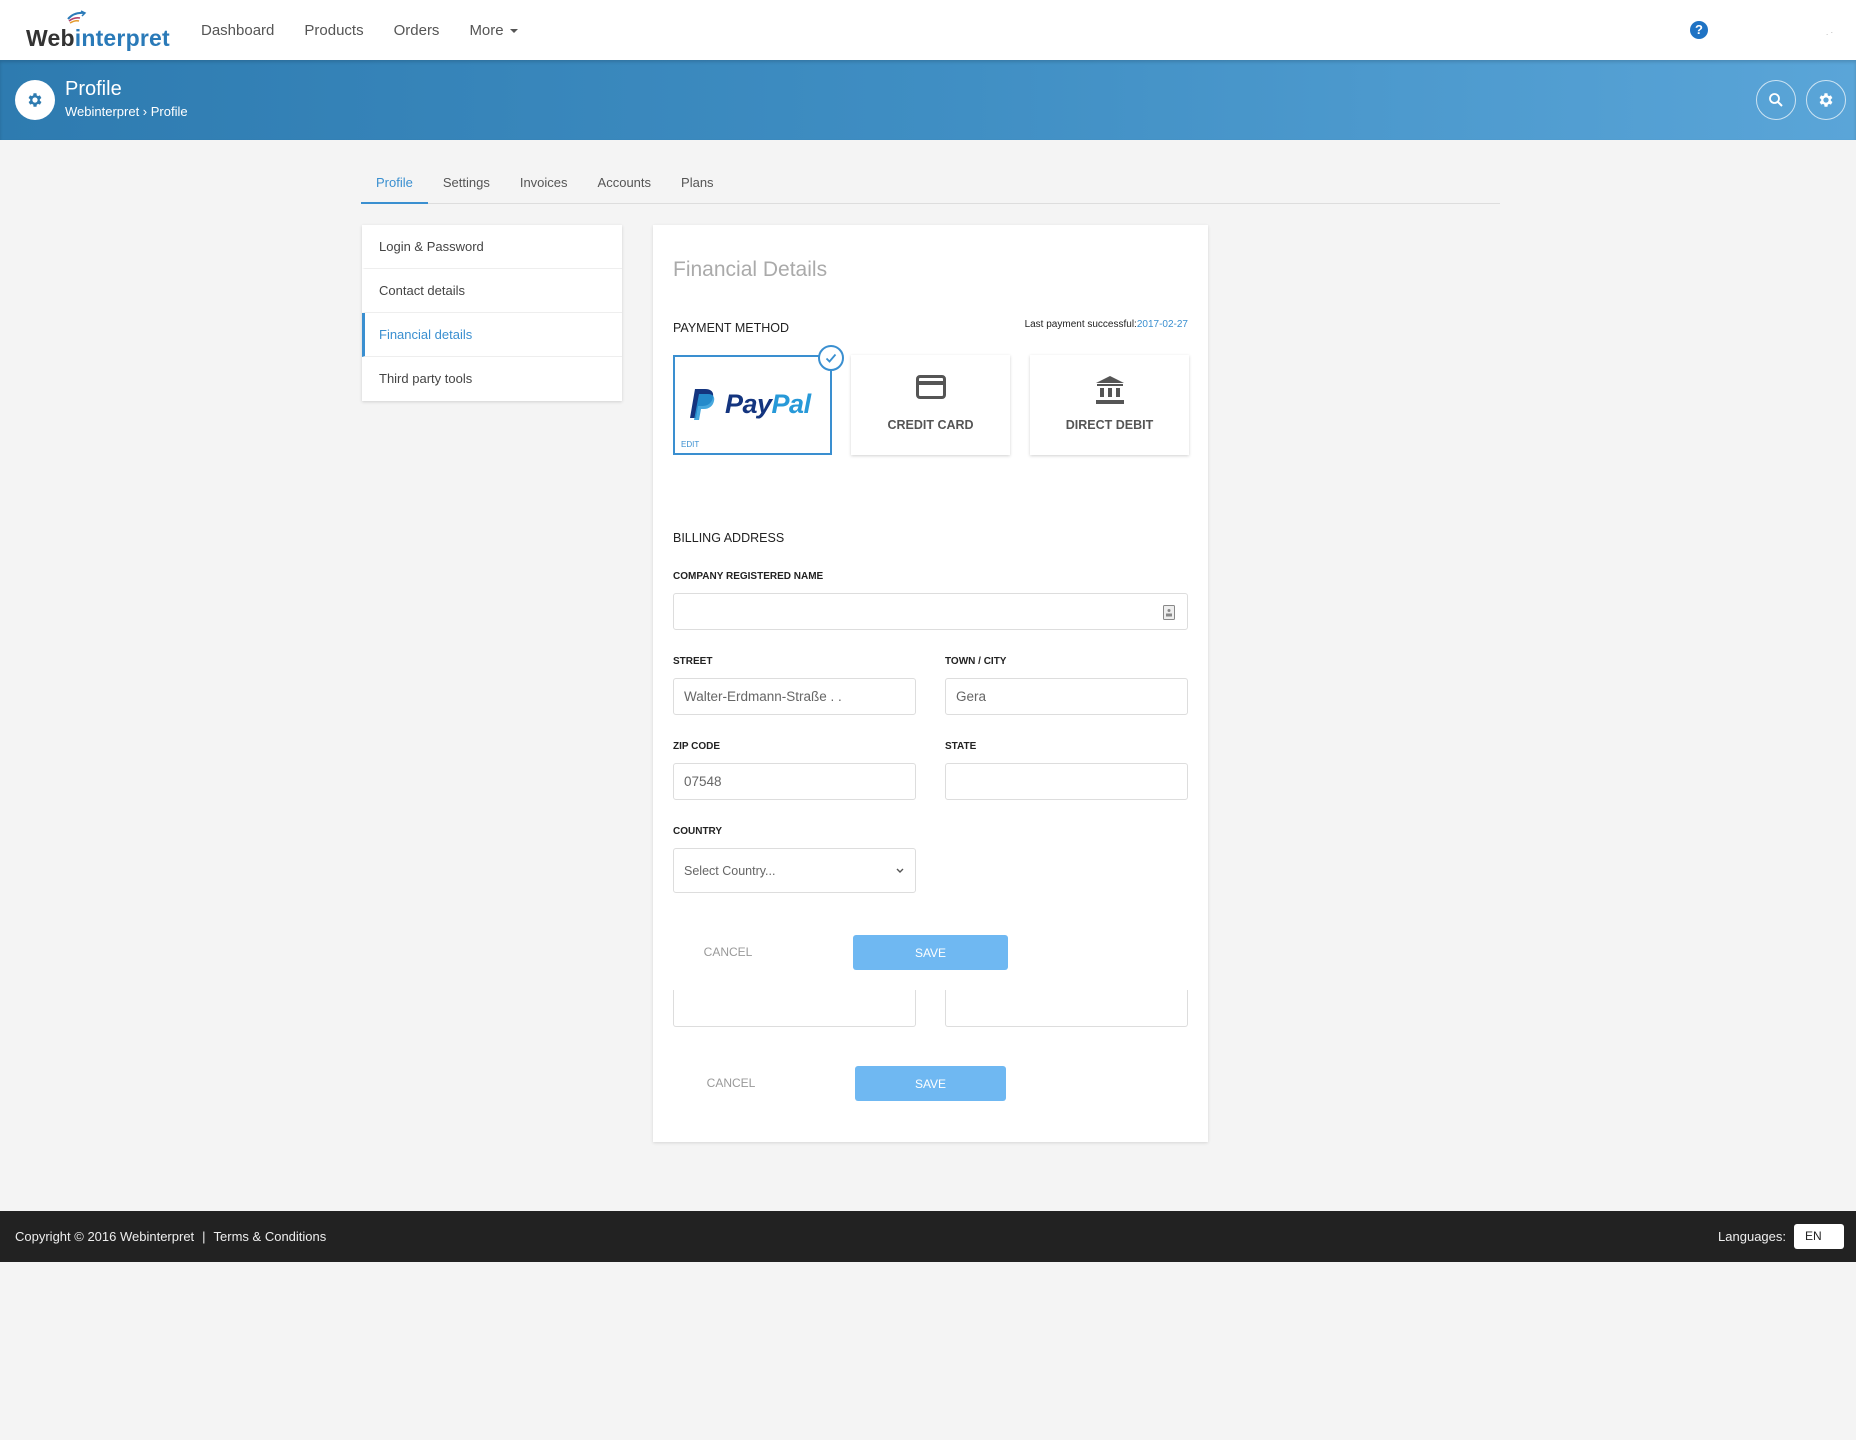 Image resolution: width=1856 pixels, height=1440 pixels. What do you see at coordinates (394, 185) in the screenshot?
I see `tab-profile: Profile` at bounding box center [394, 185].